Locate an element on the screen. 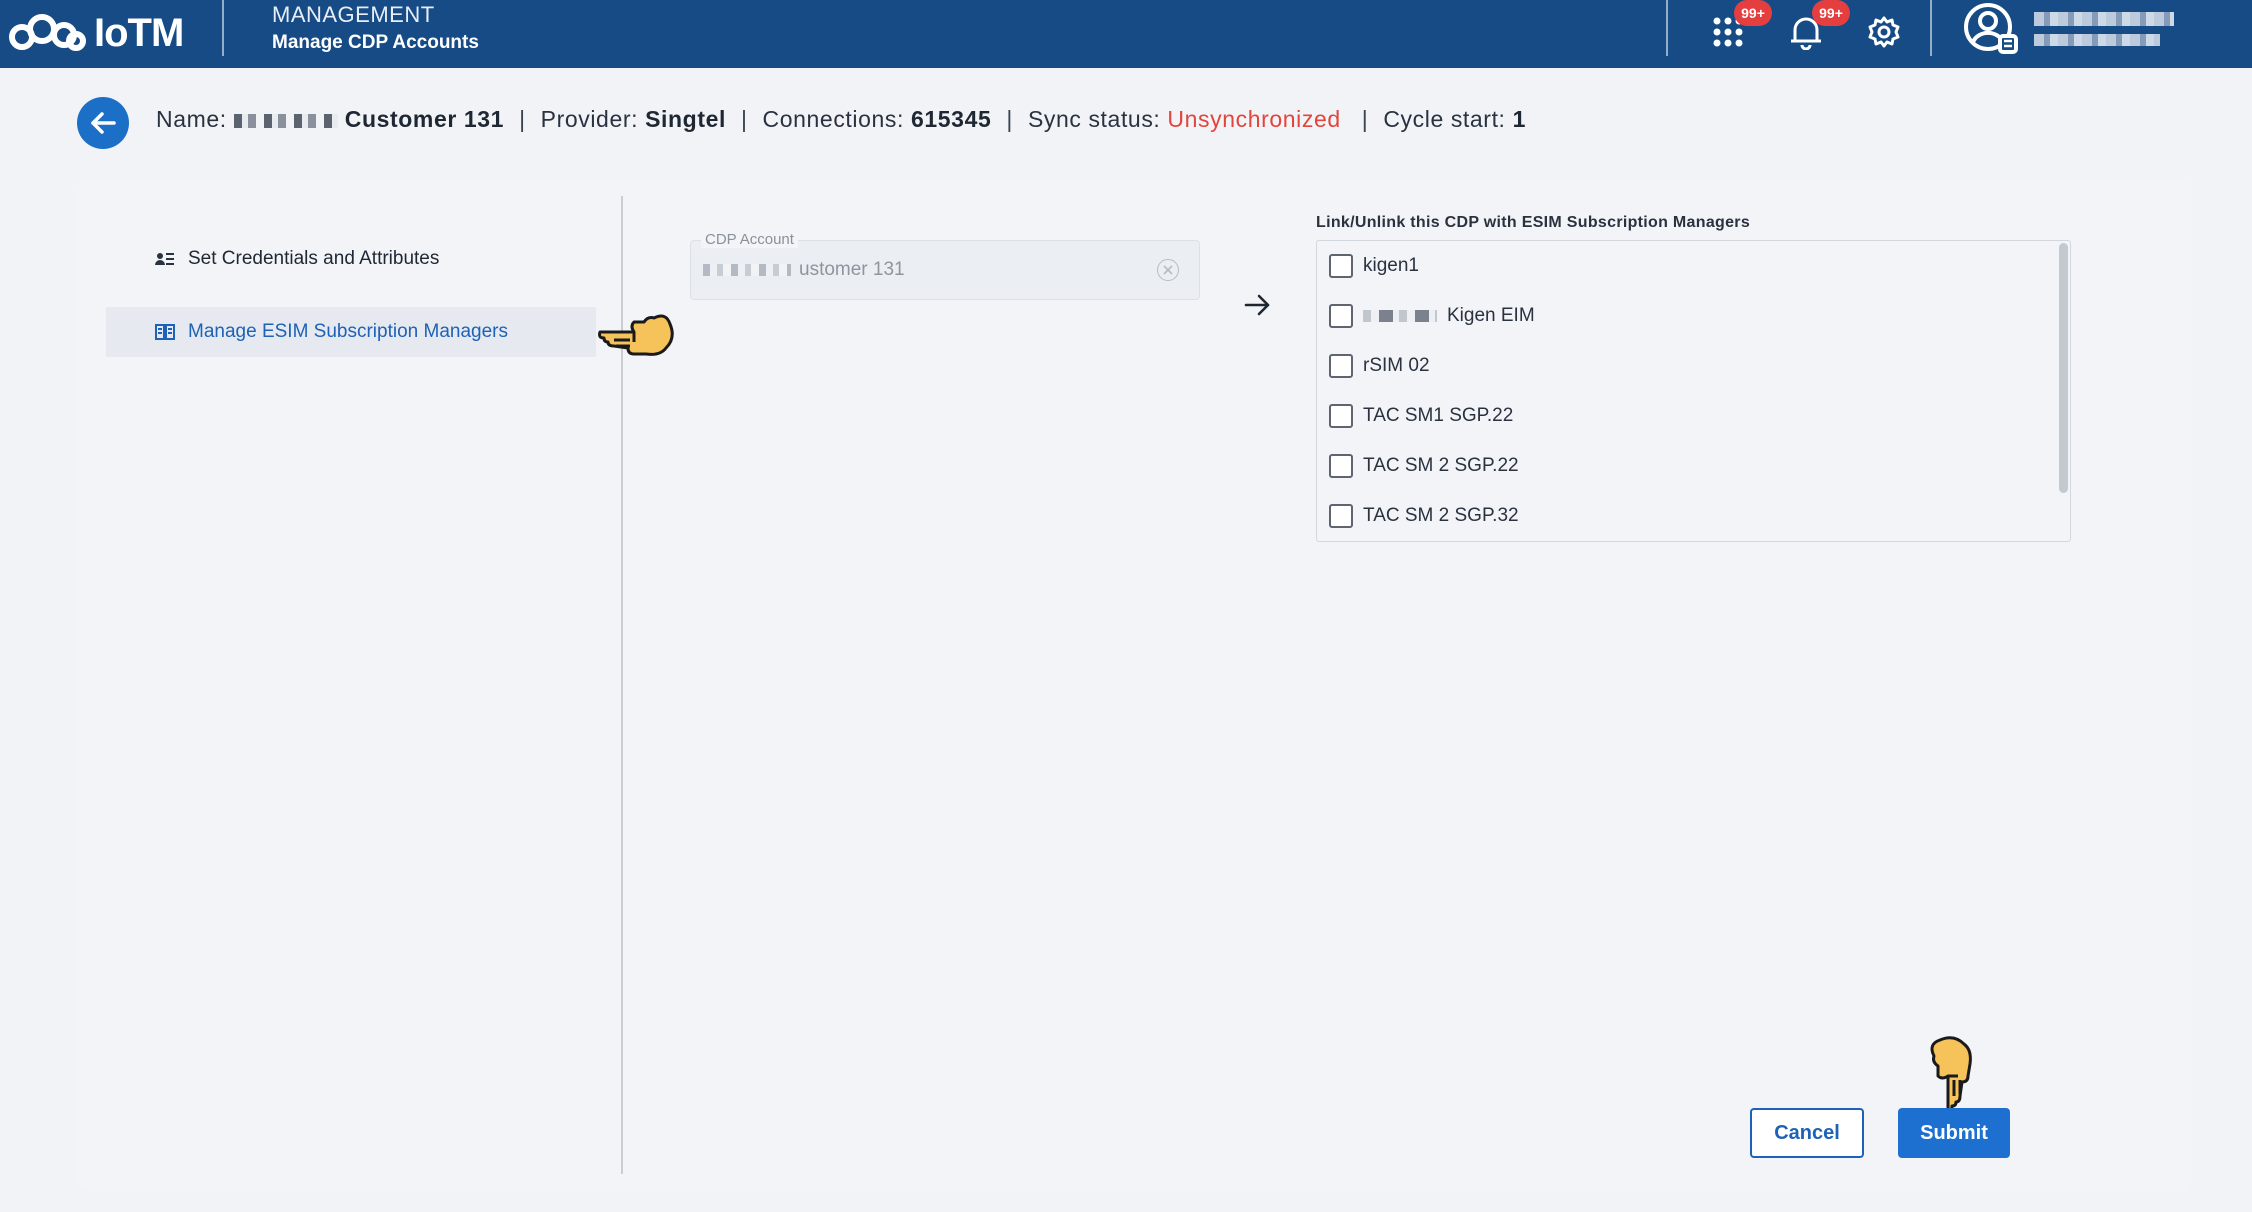 This screenshot has width=2252, height=1212. user-menu is located at coordinates (2068, 29).